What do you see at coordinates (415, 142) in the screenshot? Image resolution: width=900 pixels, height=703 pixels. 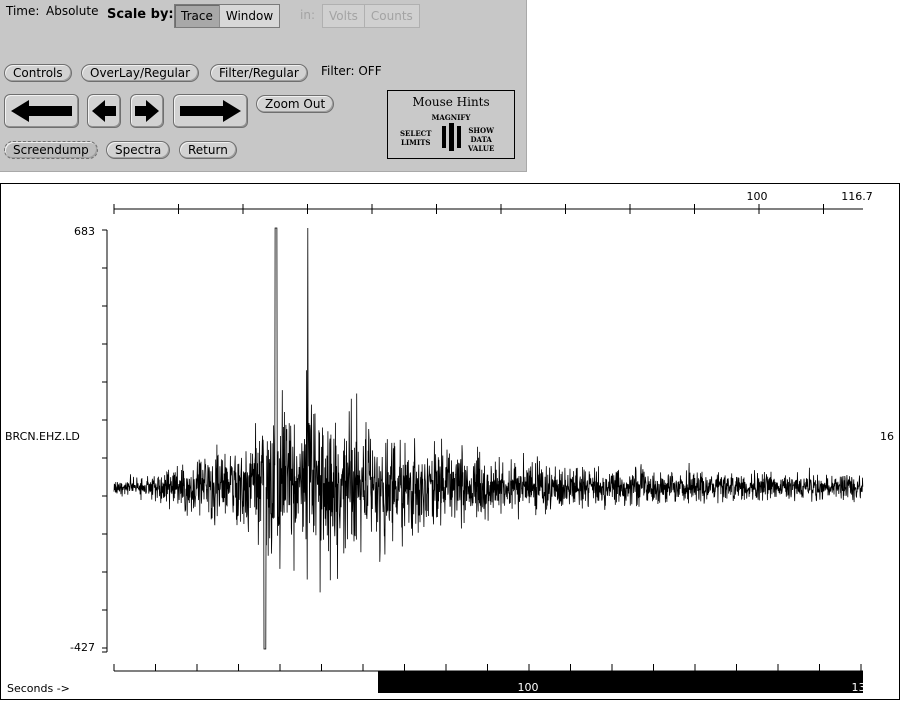 I see `select-hint-line2: LIMITS` at bounding box center [415, 142].